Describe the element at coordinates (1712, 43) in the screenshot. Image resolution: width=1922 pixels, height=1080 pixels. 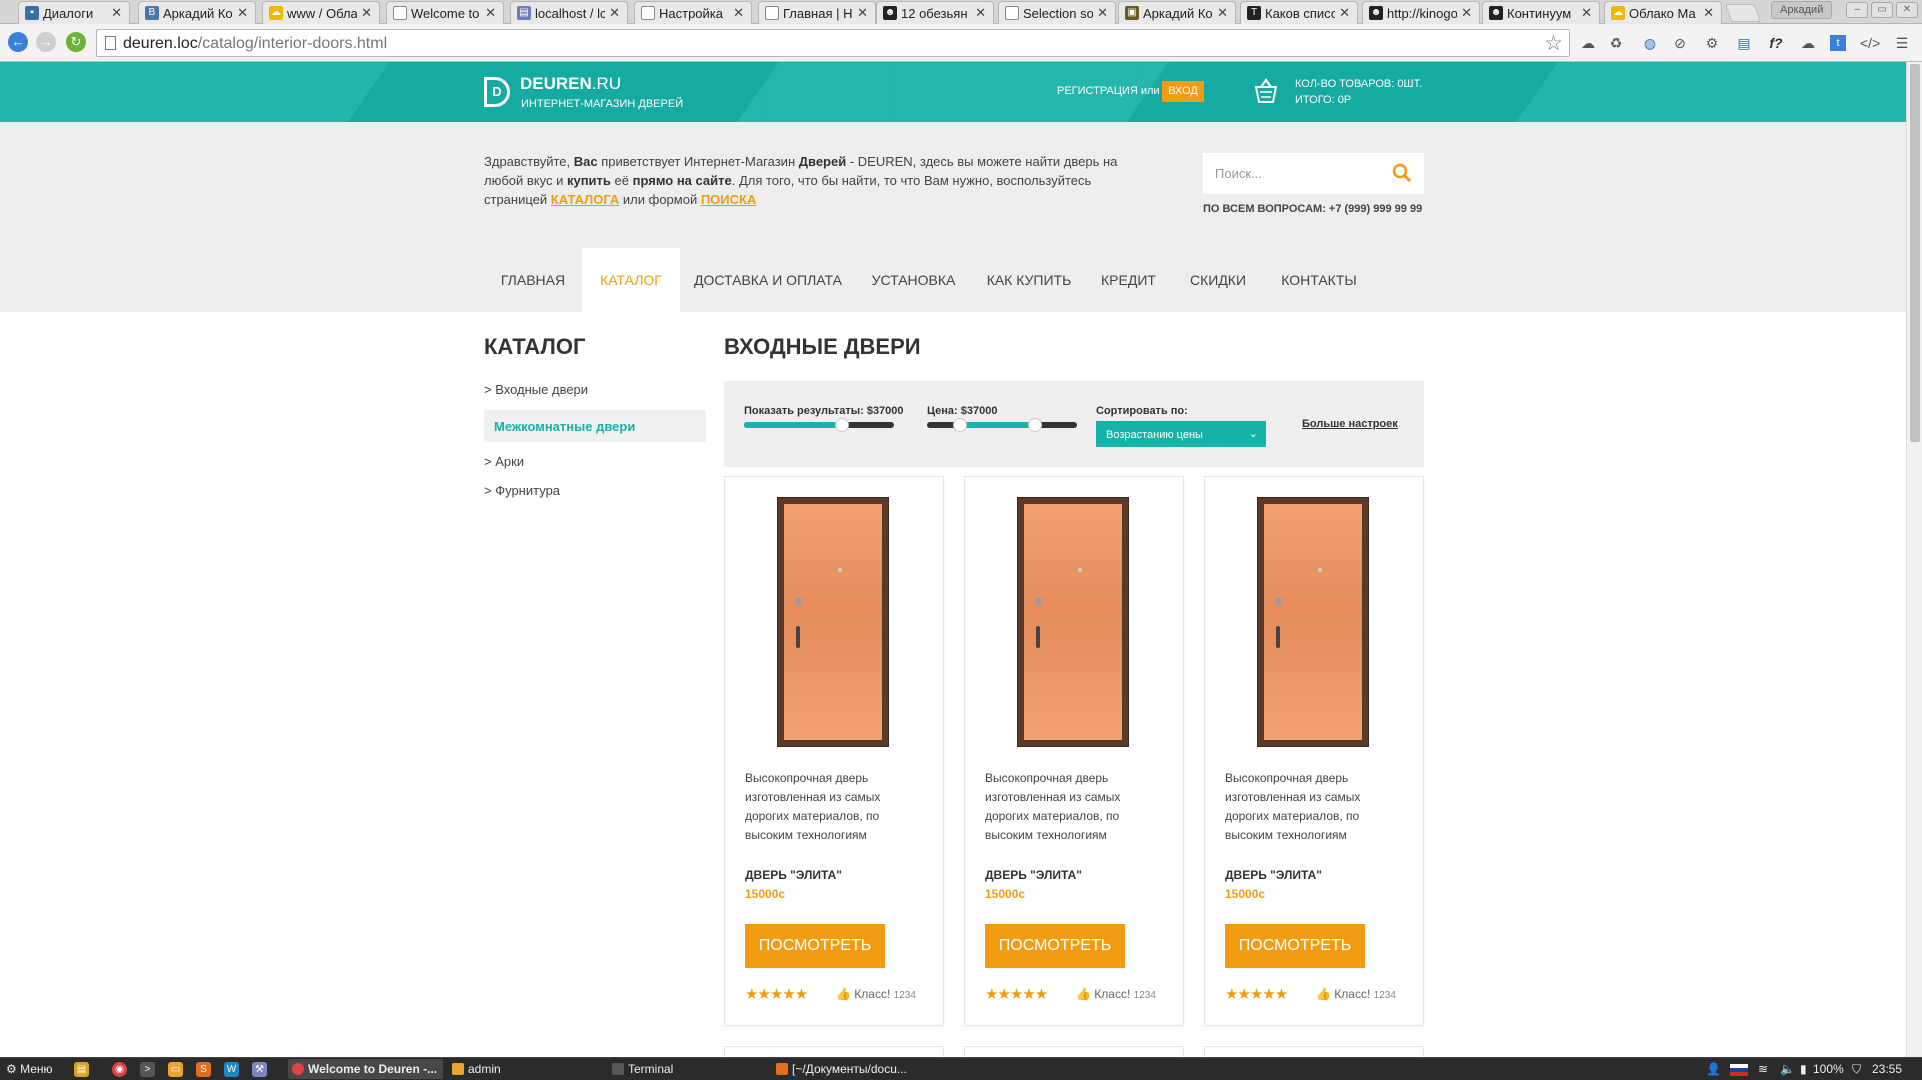
I see `settings-gear-icon: ⚙` at that location.